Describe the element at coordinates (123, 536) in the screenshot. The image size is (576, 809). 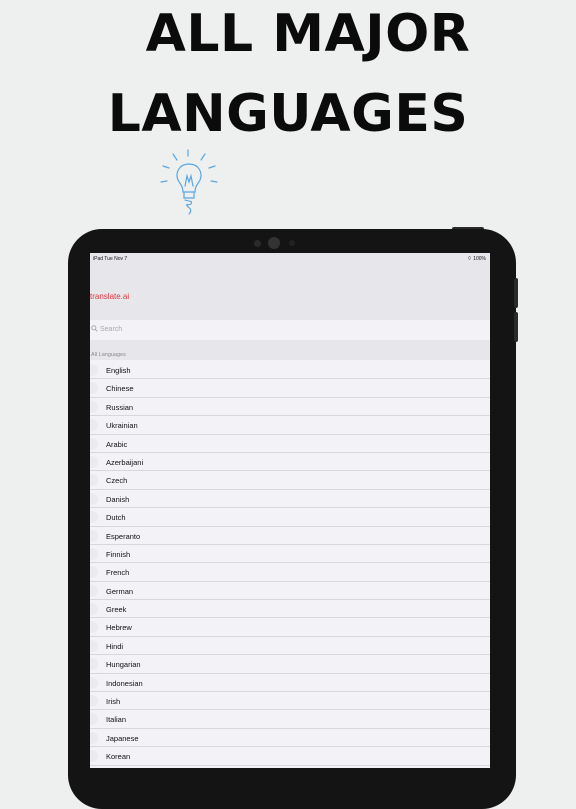
I see `language-label: Esperanto` at that location.